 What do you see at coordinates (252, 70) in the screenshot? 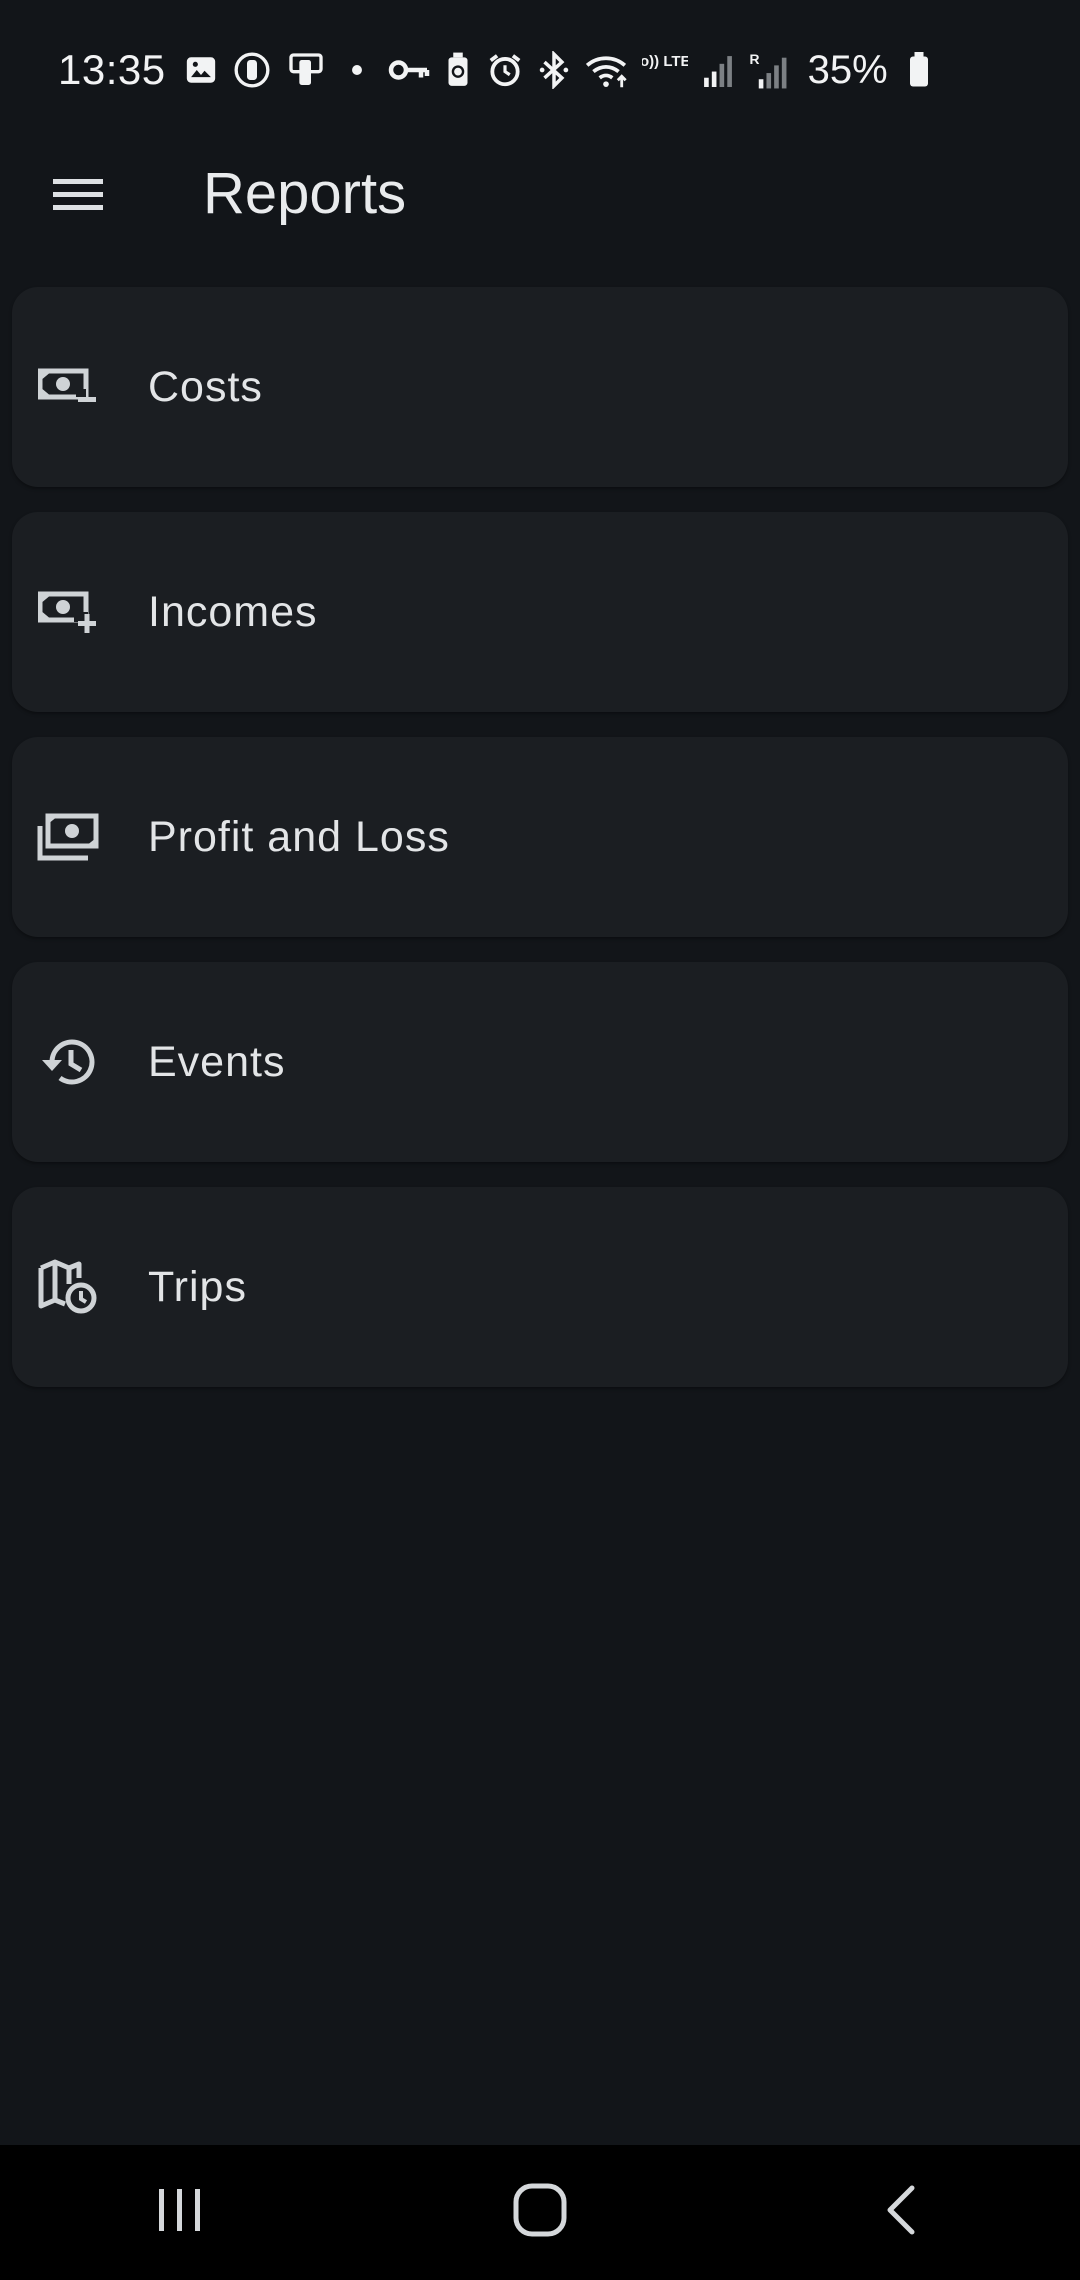
I see `nfc-icon` at bounding box center [252, 70].